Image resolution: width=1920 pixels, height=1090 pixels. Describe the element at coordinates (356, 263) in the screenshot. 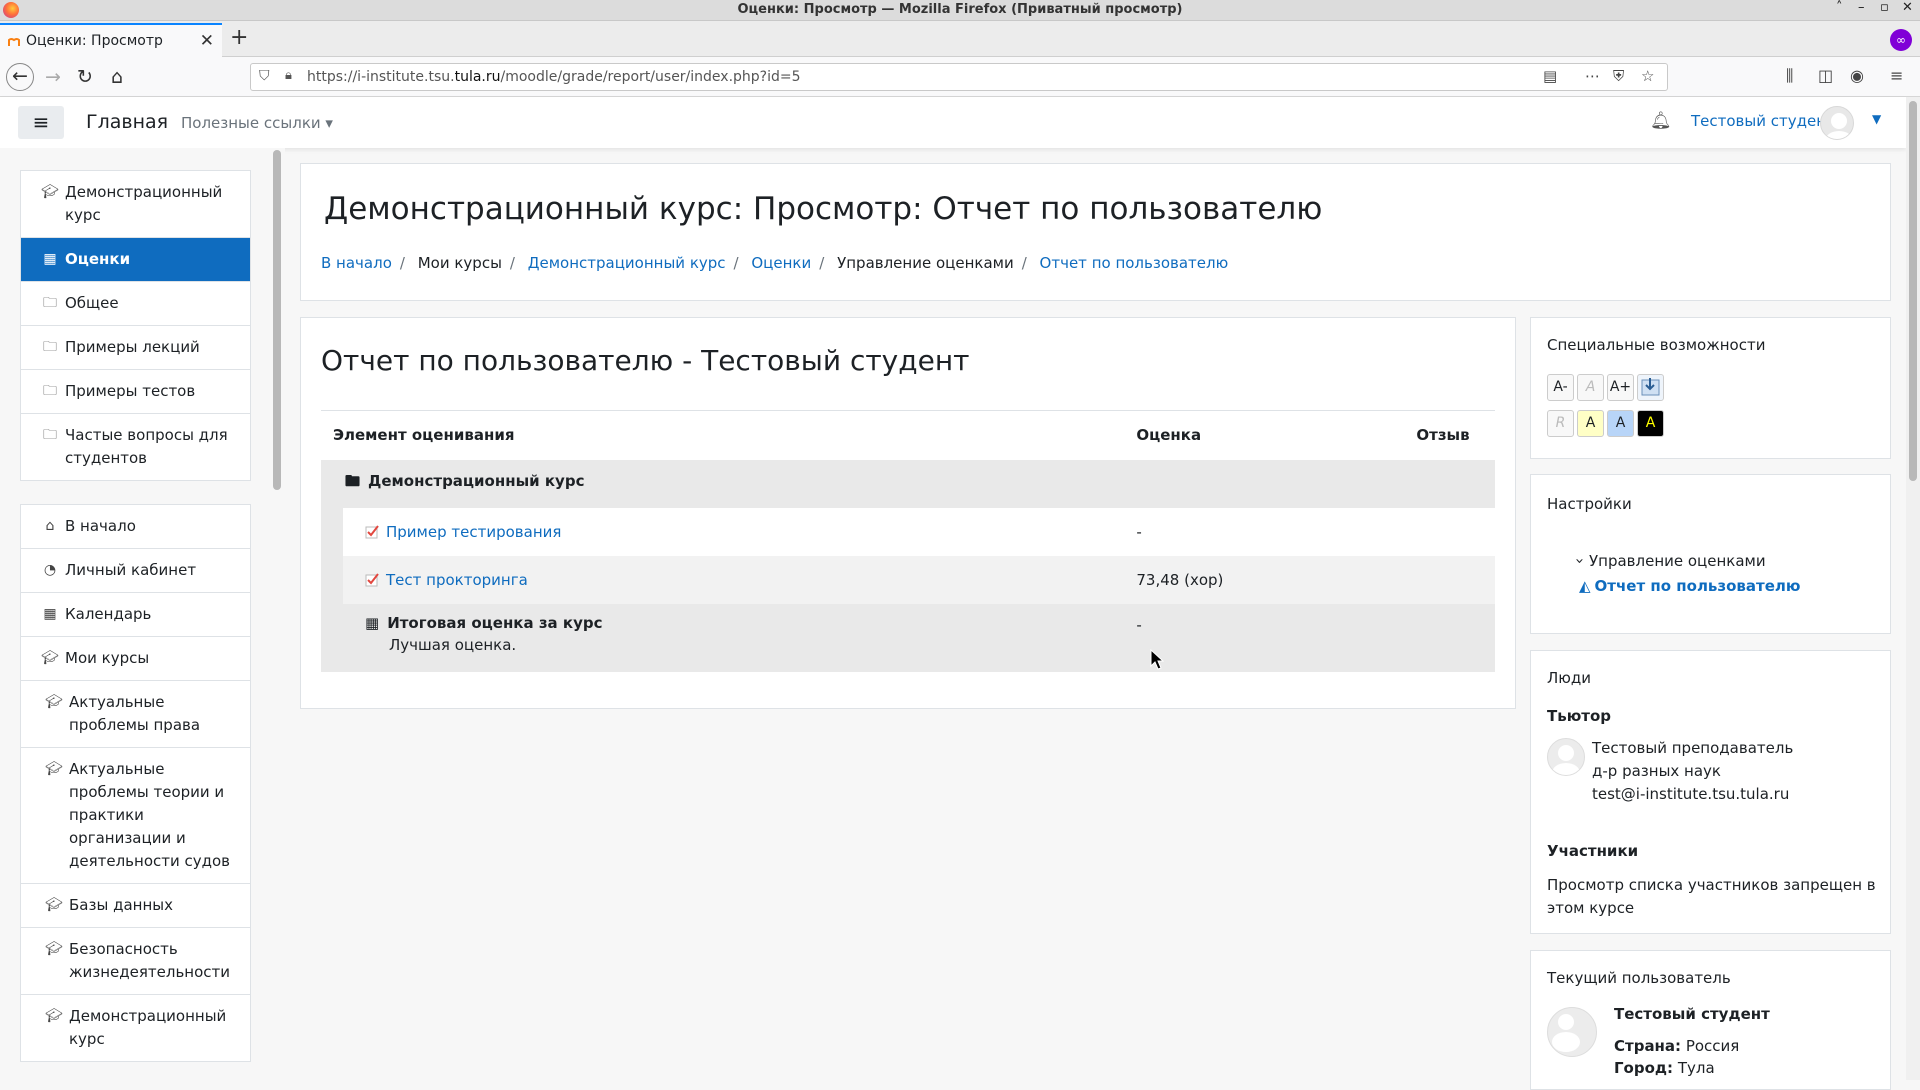

I see `breadcrumb-home: В начало` at that location.